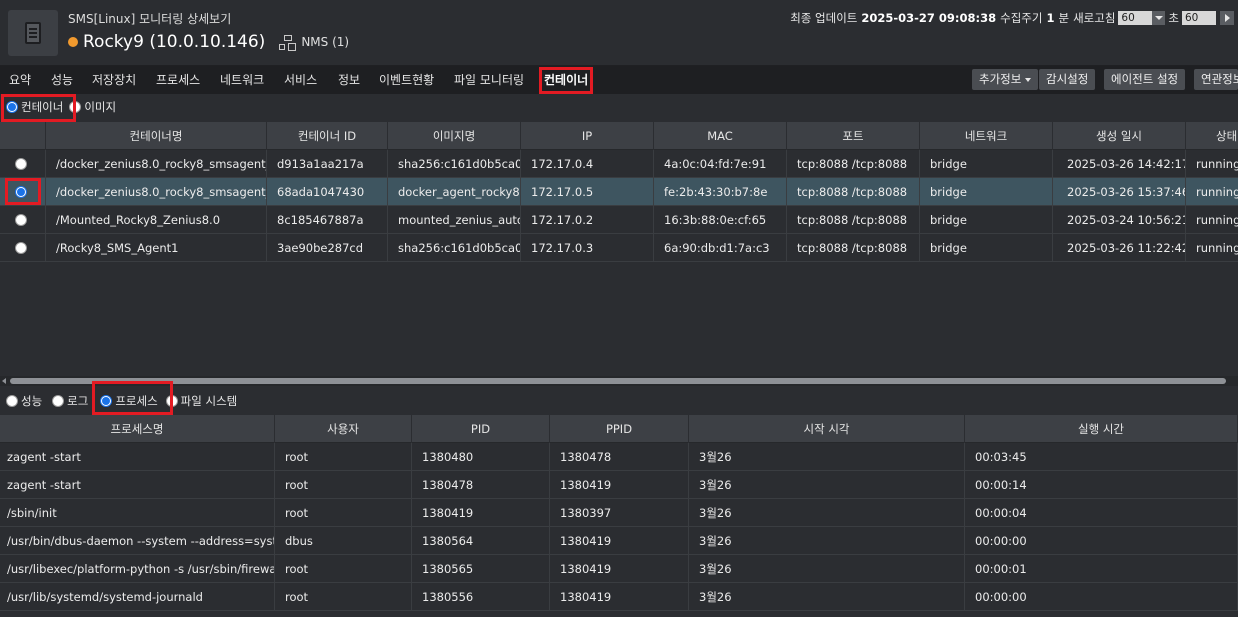 The image size is (1238, 617). Describe the element at coordinates (406, 80) in the screenshot. I see `tab-events: 이벤트현황` at that location.